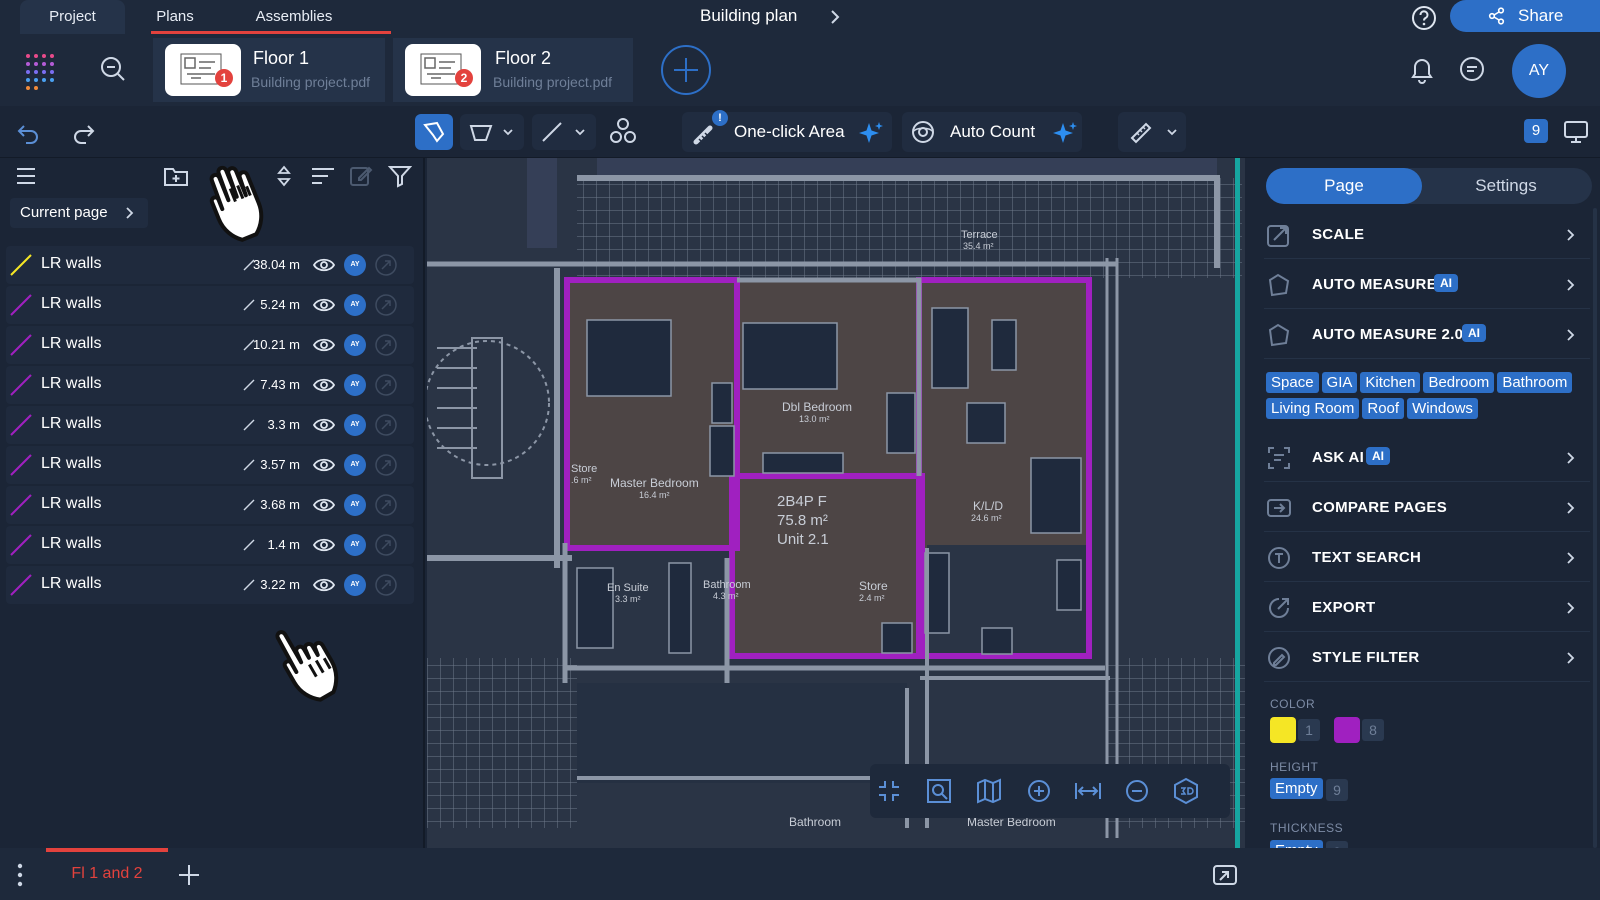  What do you see at coordinates (1427, 458) in the screenshot?
I see `ask-ai-item: ASK AI AI` at bounding box center [1427, 458].